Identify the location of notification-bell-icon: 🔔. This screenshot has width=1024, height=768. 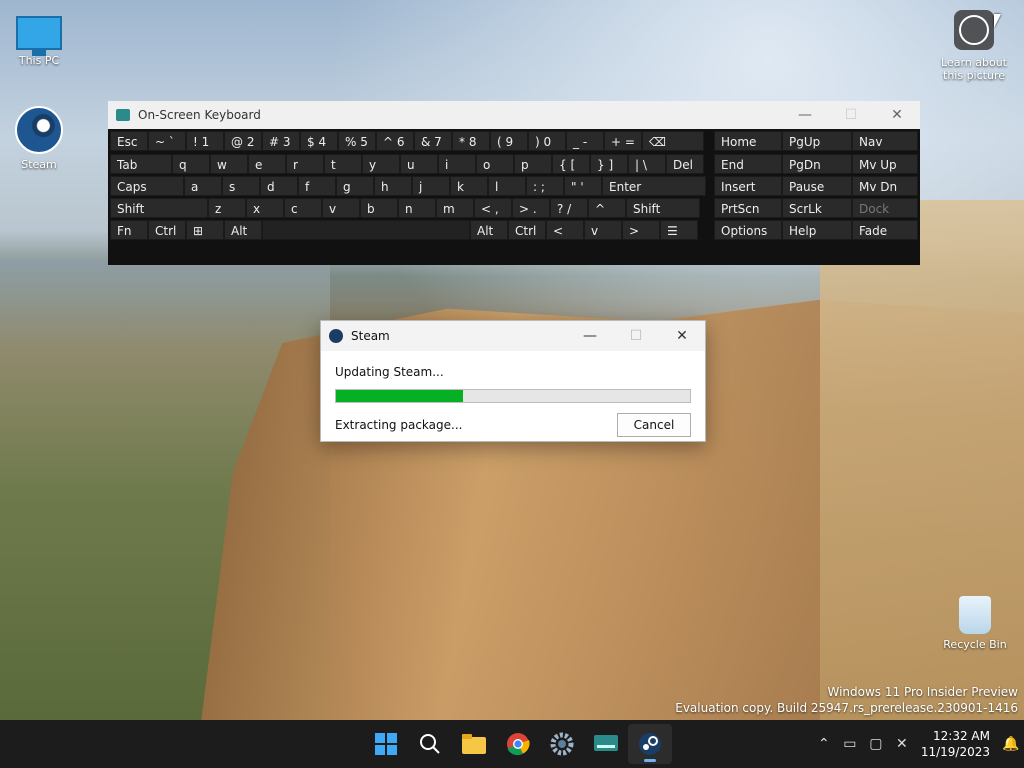
(1011, 744).